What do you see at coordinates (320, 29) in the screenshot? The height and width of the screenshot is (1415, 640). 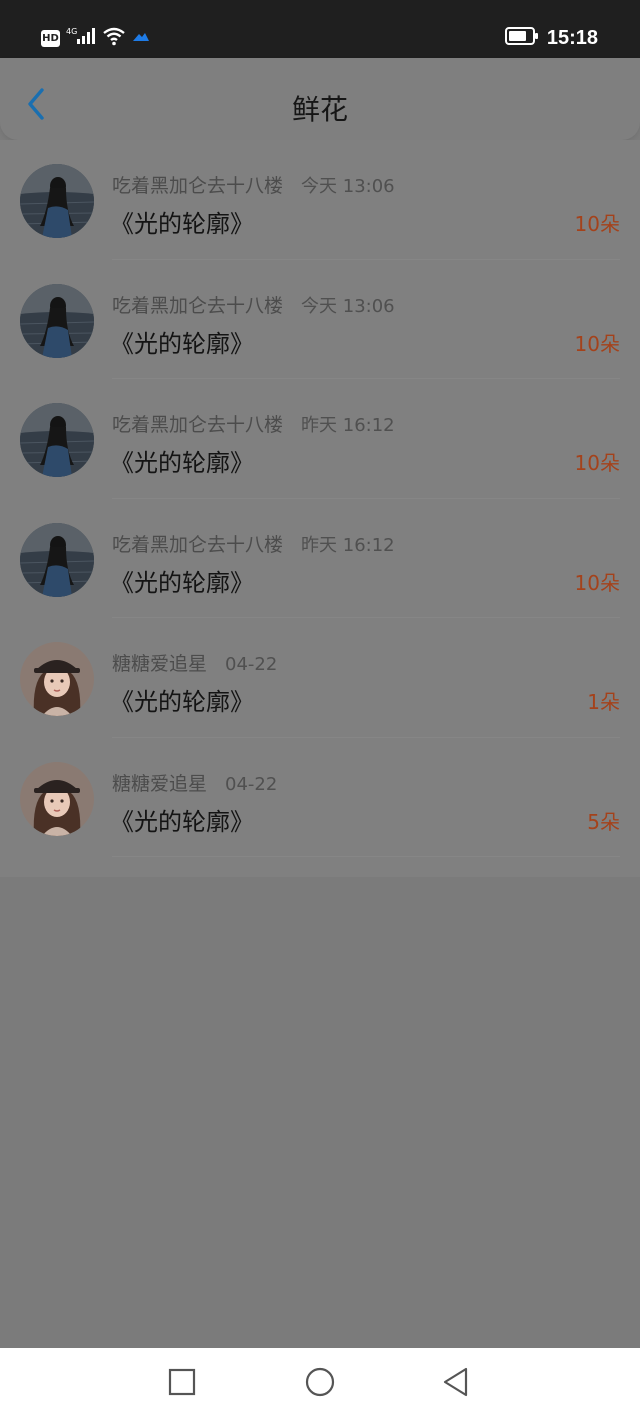 I see `status-bar: HD 4G 15:18` at bounding box center [320, 29].